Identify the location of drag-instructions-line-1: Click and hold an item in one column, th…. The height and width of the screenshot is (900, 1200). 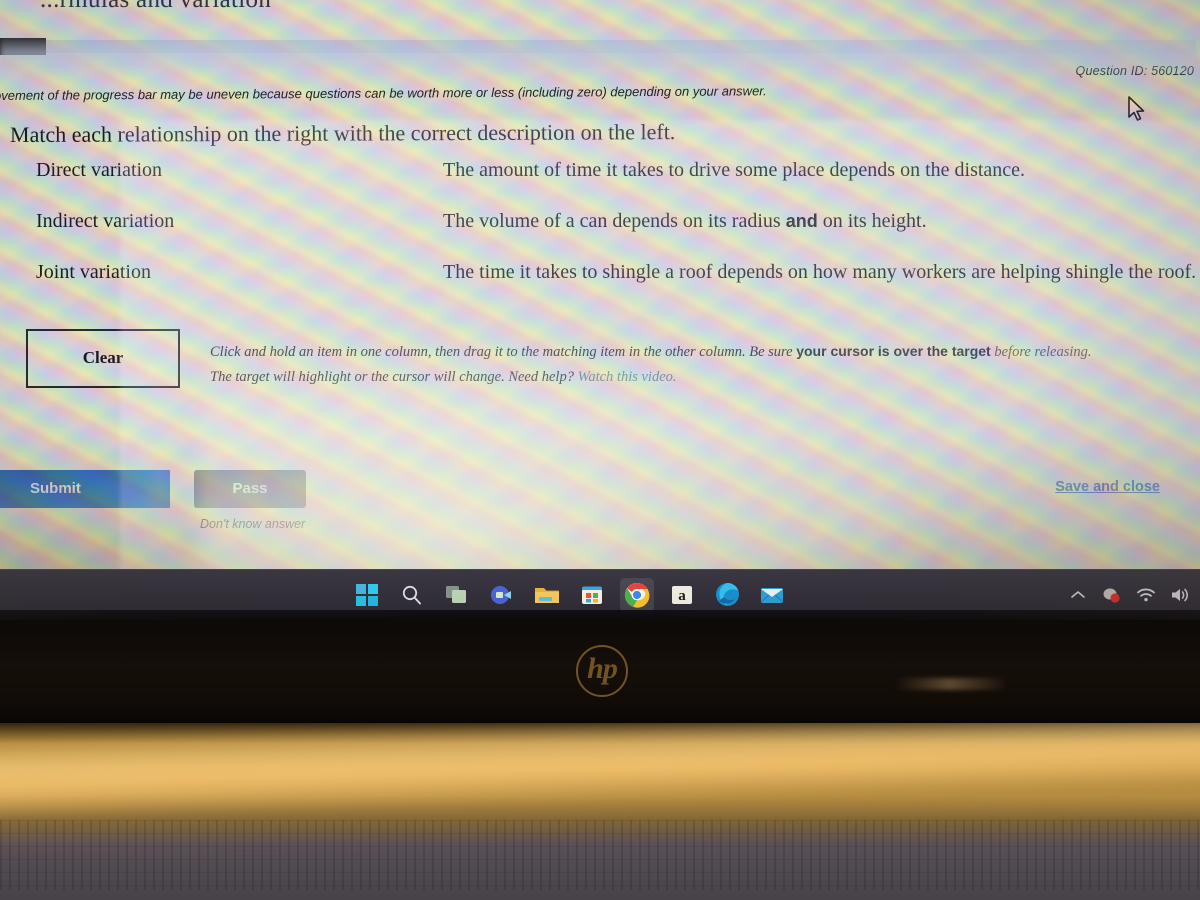
(685, 352).